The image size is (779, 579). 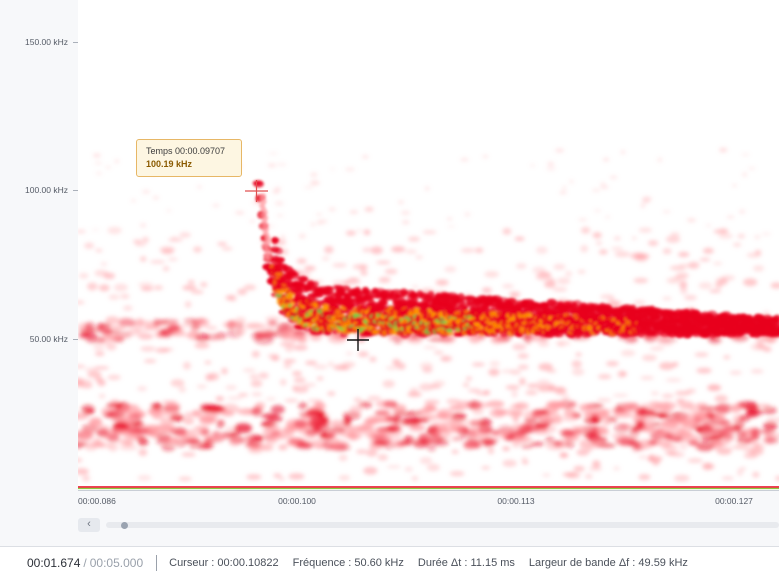 I want to click on current-time: 00:01.674, so click(x=54, y=563).